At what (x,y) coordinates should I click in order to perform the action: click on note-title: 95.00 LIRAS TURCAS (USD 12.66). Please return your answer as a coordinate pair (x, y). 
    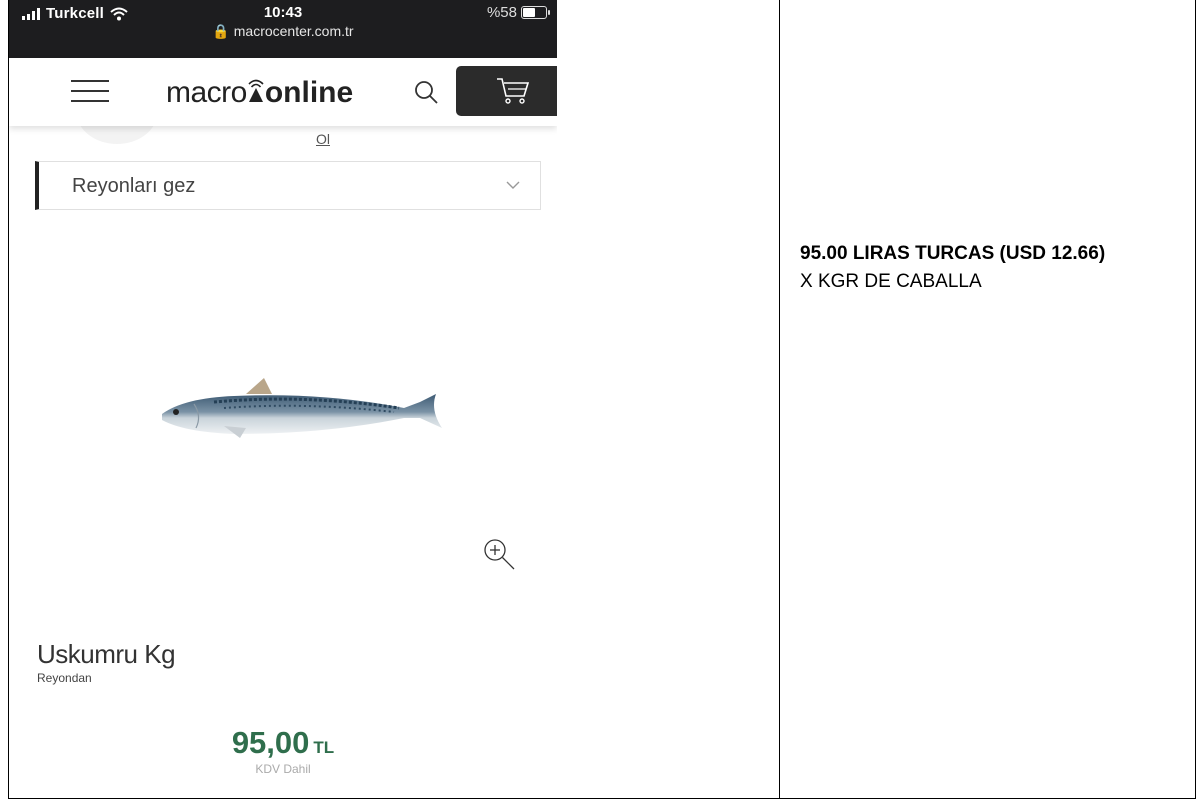
    Looking at the image, I should click on (953, 253).